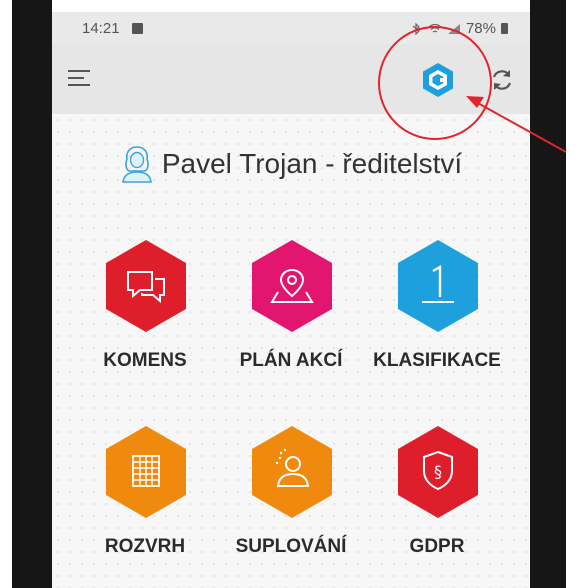 This screenshot has height=588, width=580. Describe the element at coordinates (416, 28) in the screenshot. I see `bluetooth-icon` at that location.